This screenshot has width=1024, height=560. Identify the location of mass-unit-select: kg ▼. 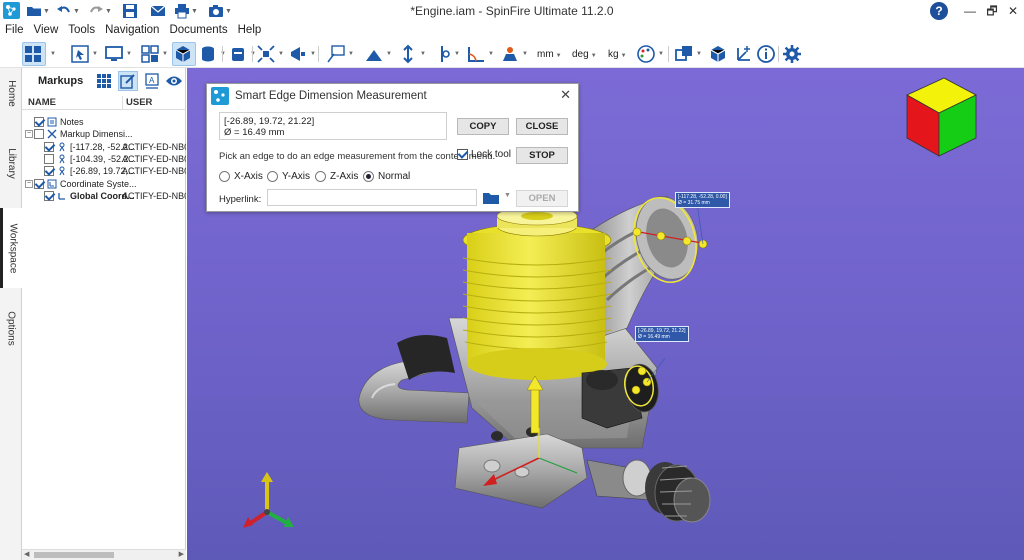
(617, 54).